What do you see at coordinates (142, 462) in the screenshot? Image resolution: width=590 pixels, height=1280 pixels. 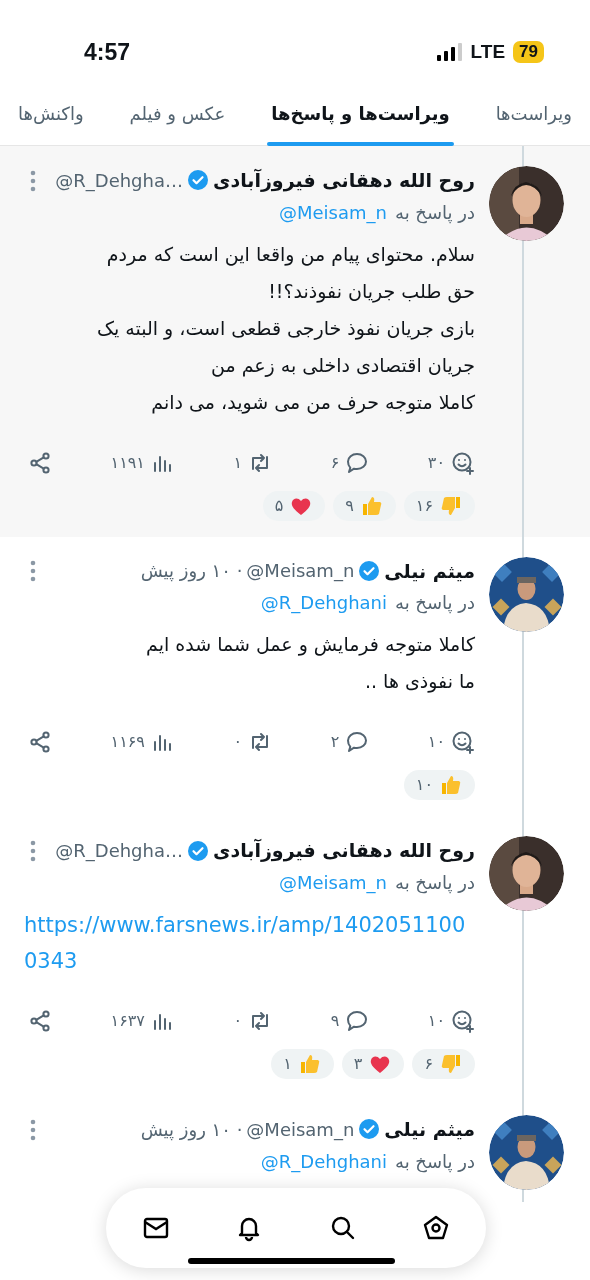 I see `views-button: ۱۱۹۱` at bounding box center [142, 462].